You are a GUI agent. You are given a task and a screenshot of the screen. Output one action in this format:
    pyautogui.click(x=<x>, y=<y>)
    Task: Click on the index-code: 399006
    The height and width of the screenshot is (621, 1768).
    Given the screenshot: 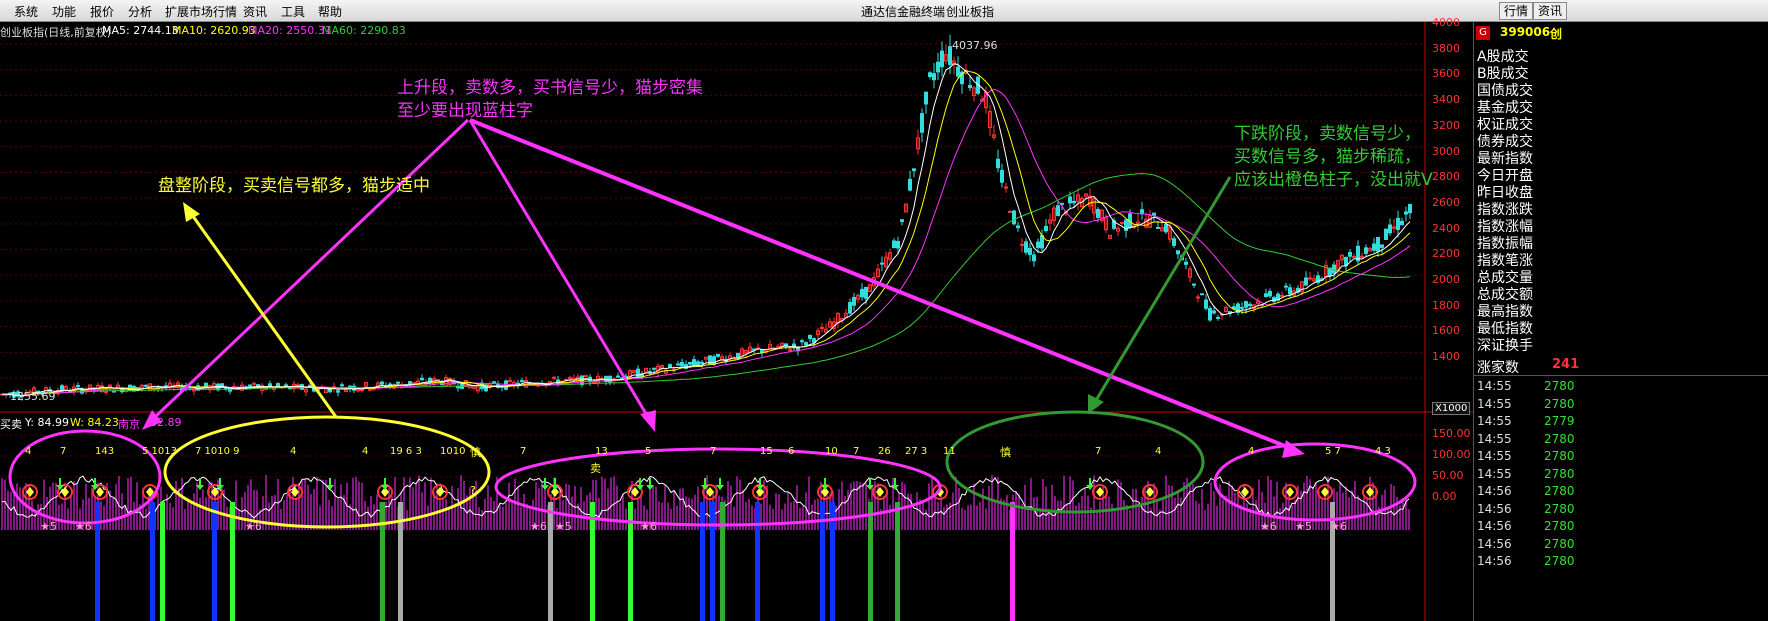 What is the action you would take?
    pyautogui.click(x=1525, y=32)
    